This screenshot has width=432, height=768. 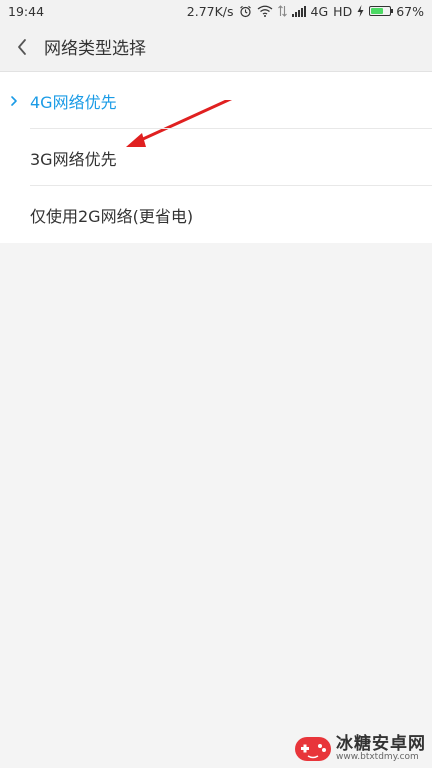 I want to click on title-bar: 网络类型选择, so click(x=216, y=47).